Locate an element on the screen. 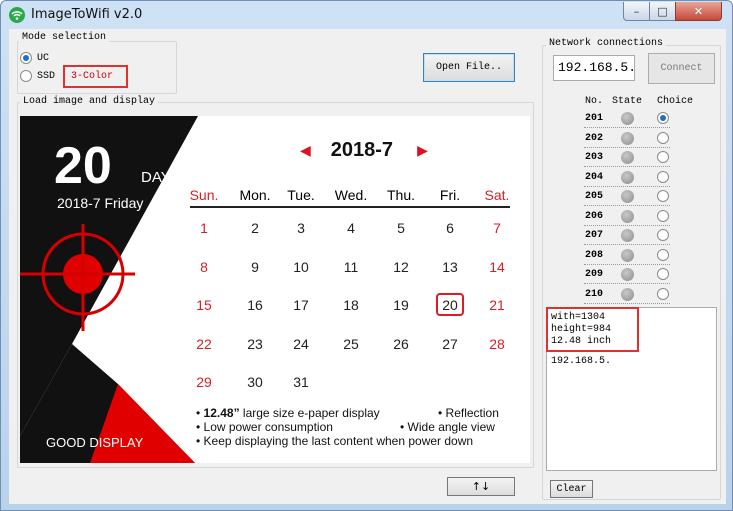  device-row: 206 is located at coordinates (627, 216).